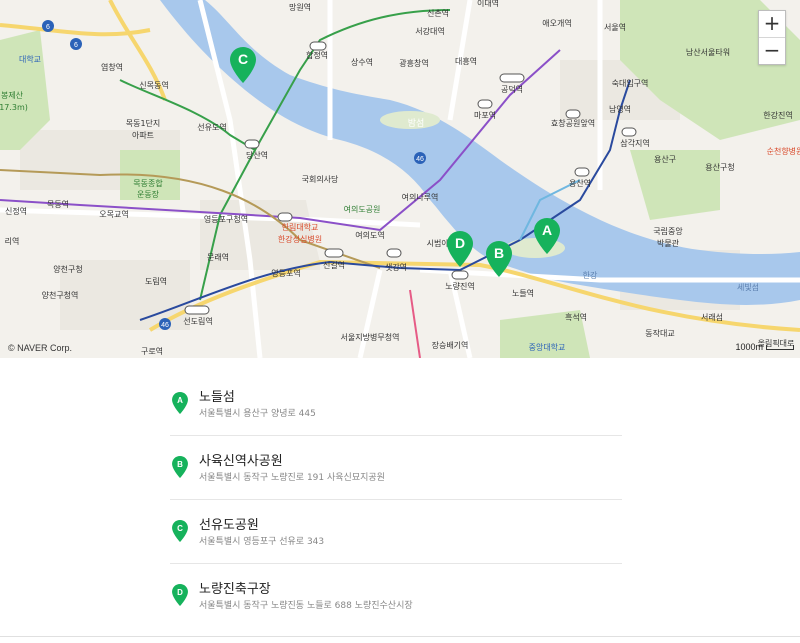 This screenshot has width=800, height=643. Describe the element at coordinates (16, 211) in the screenshot. I see `place-label: 신정역` at that location.